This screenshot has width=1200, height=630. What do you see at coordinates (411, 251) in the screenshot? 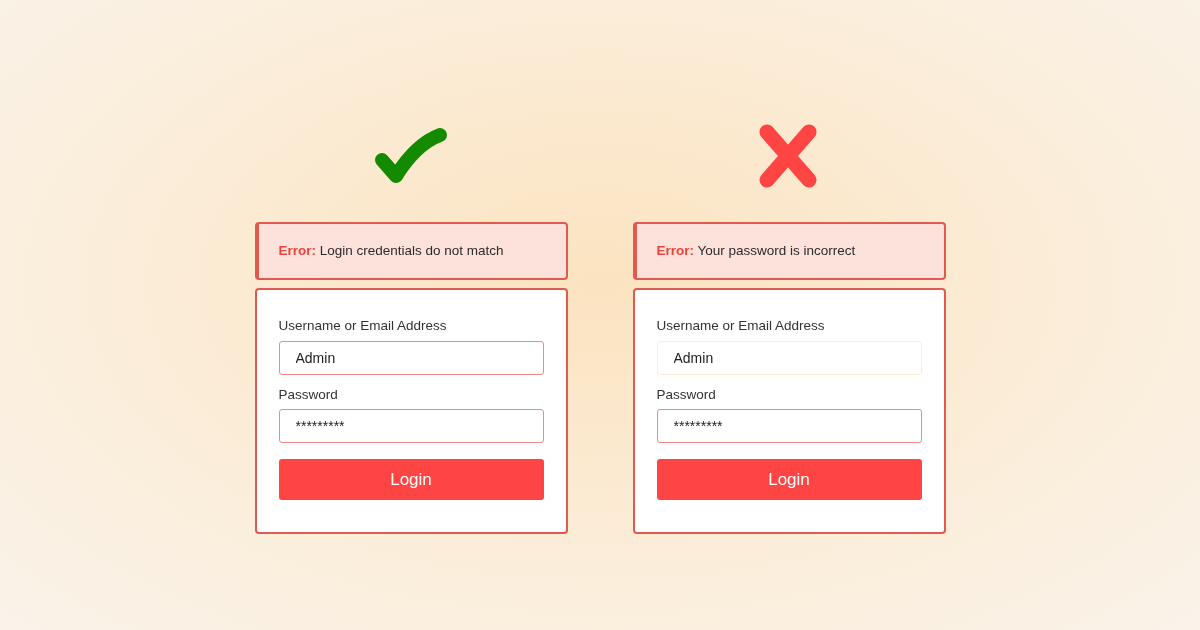
I see `error-message: Error: Login credentials do not match` at bounding box center [411, 251].